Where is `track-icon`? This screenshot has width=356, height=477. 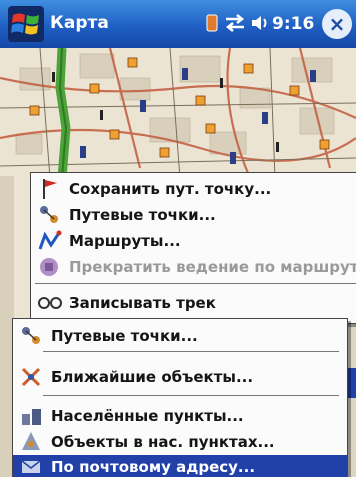 track-icon is located at coordinates (50, 303).